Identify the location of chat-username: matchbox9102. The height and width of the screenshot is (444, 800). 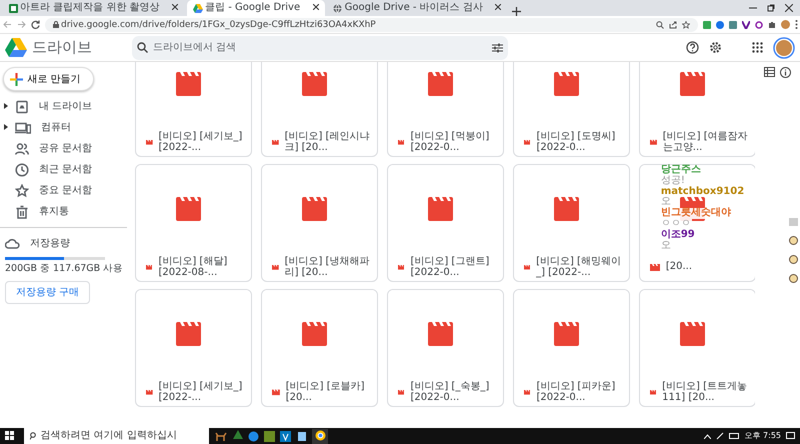
(703, 192).